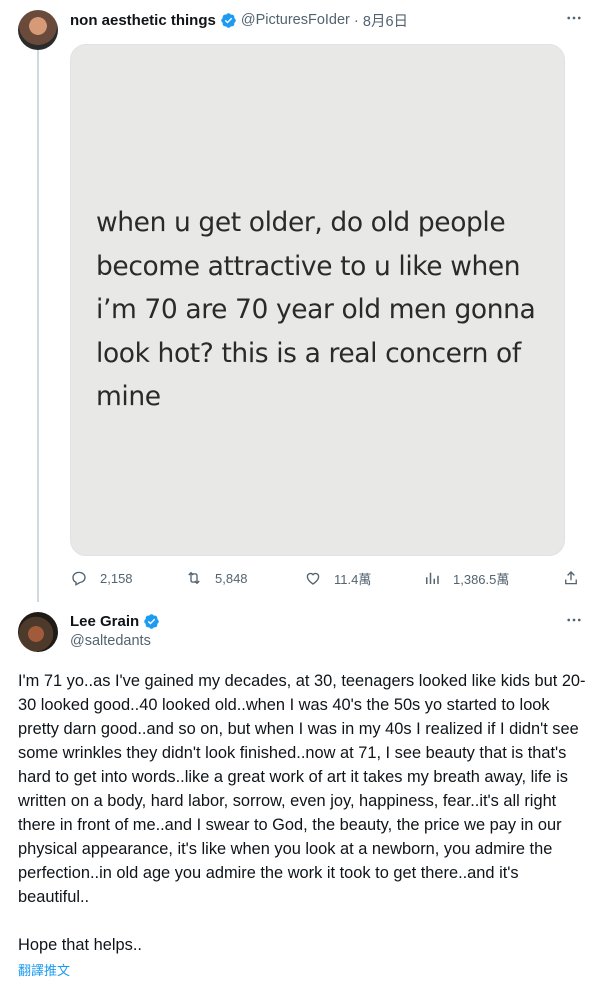  I want to click on reply-paragraph: Hope that helps.., so click(80, 945).